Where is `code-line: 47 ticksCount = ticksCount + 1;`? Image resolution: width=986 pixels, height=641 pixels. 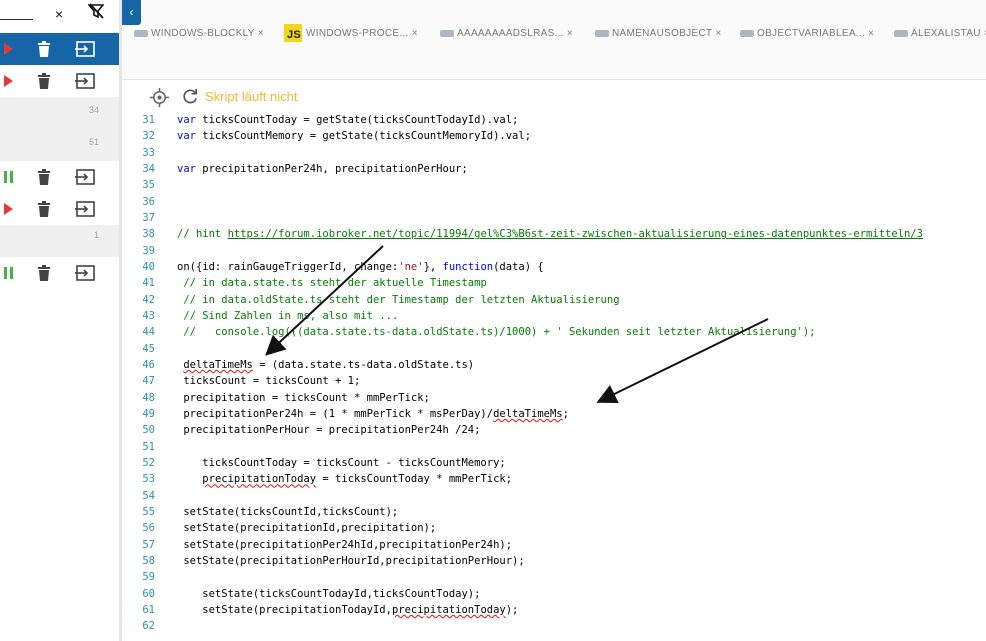
code-line: 47 ticksCount = ticksCount + 1; is located at coordinates (554, 381).